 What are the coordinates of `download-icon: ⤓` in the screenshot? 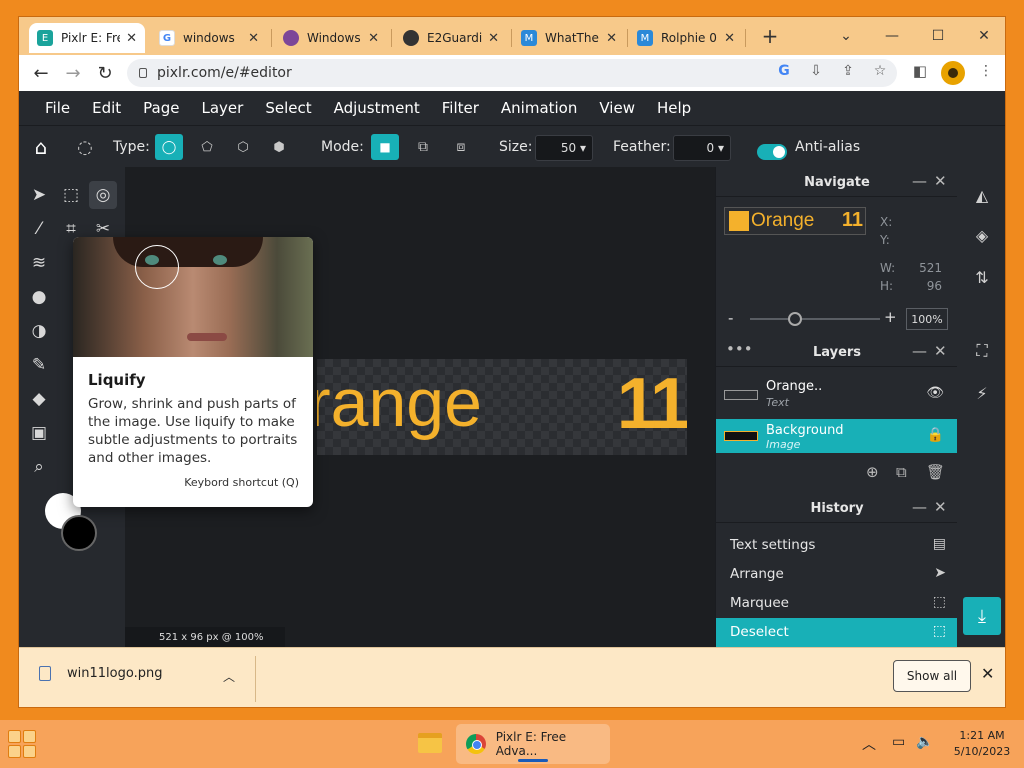 It's located at (982, 616).